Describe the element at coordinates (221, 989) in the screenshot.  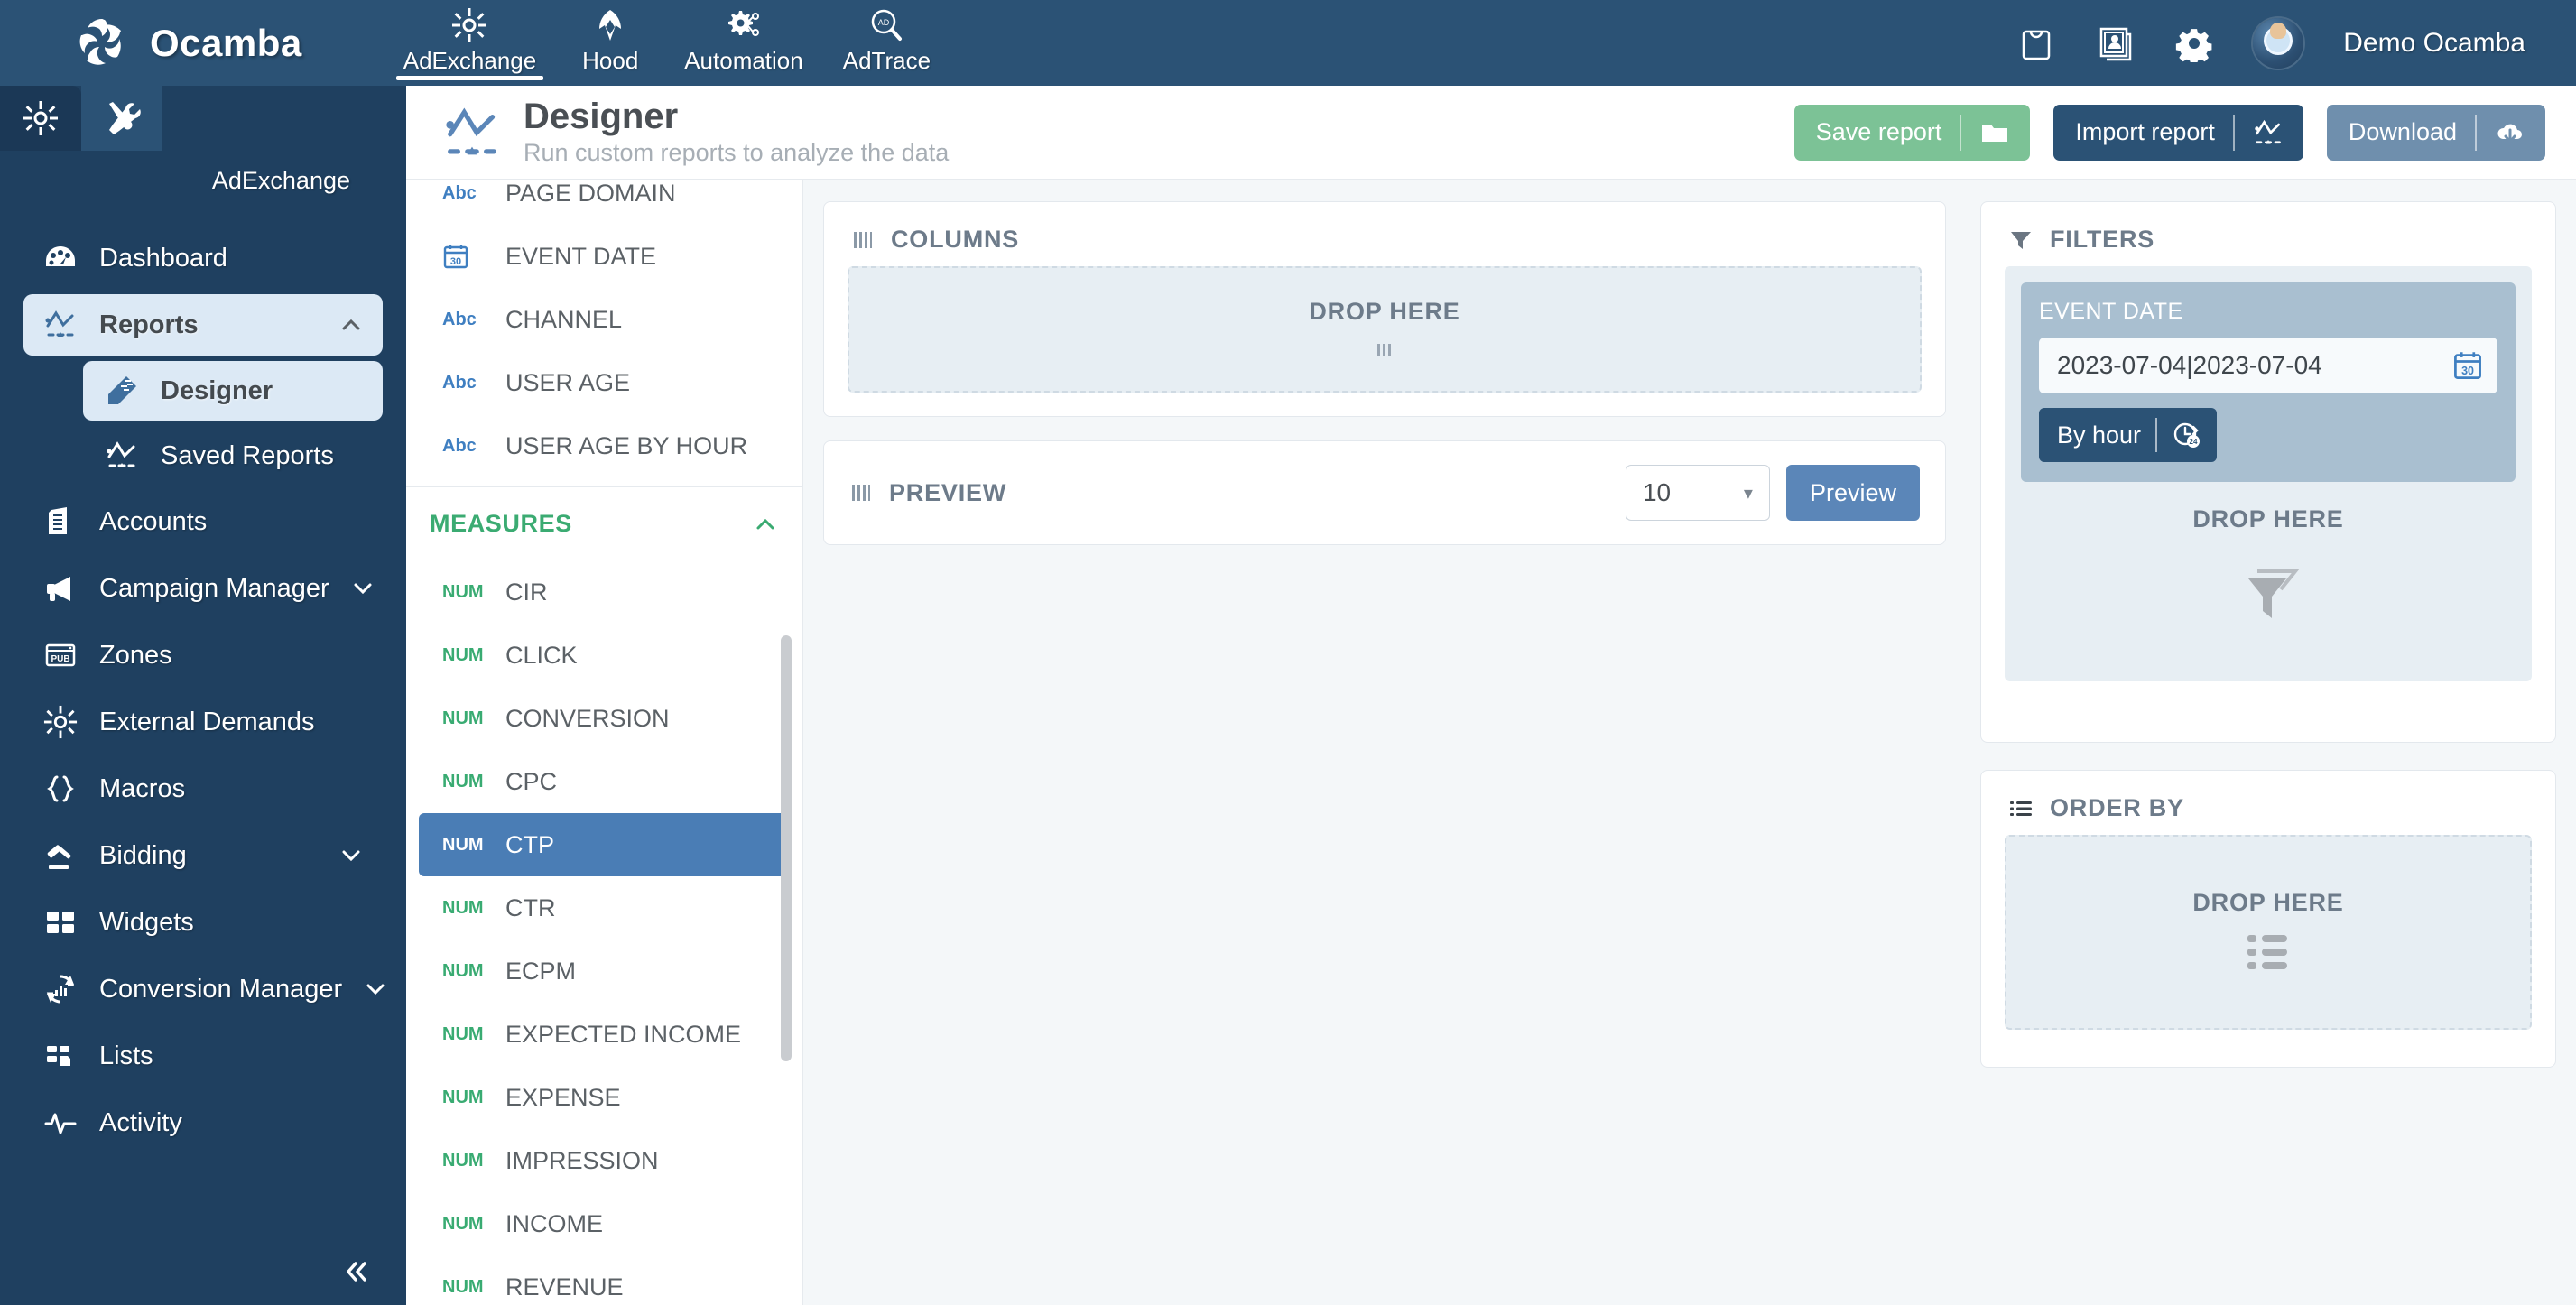
I see `sidebar-item-label: Conversion Manager` at that location.